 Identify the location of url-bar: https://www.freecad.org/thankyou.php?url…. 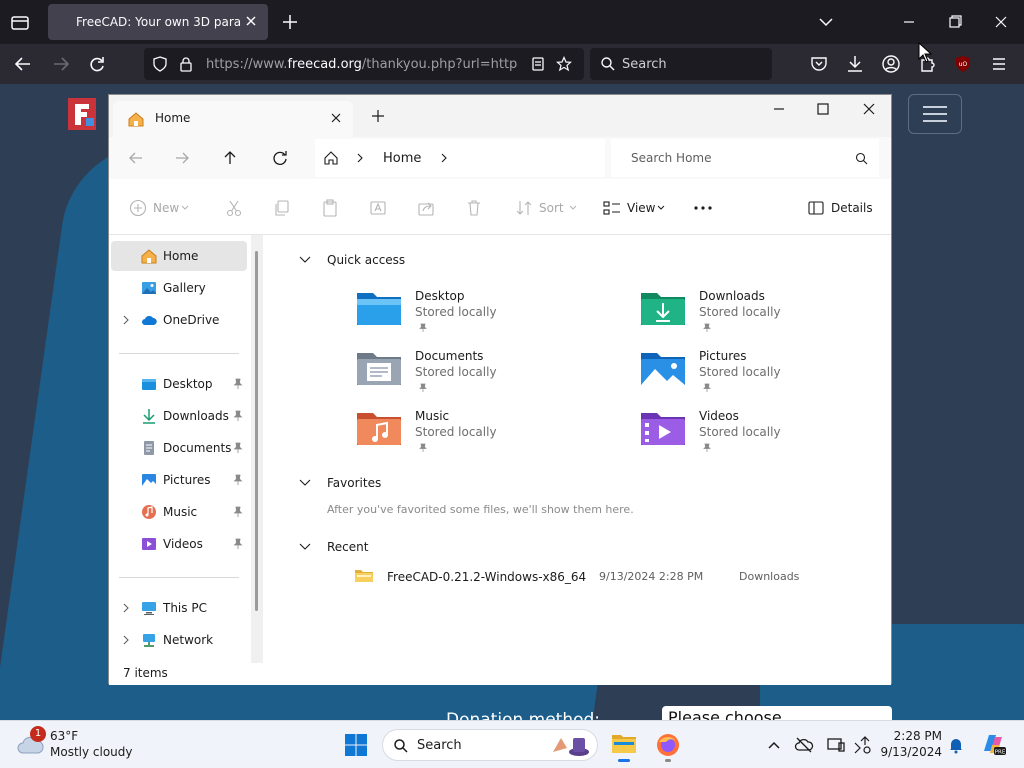
(364, 64).